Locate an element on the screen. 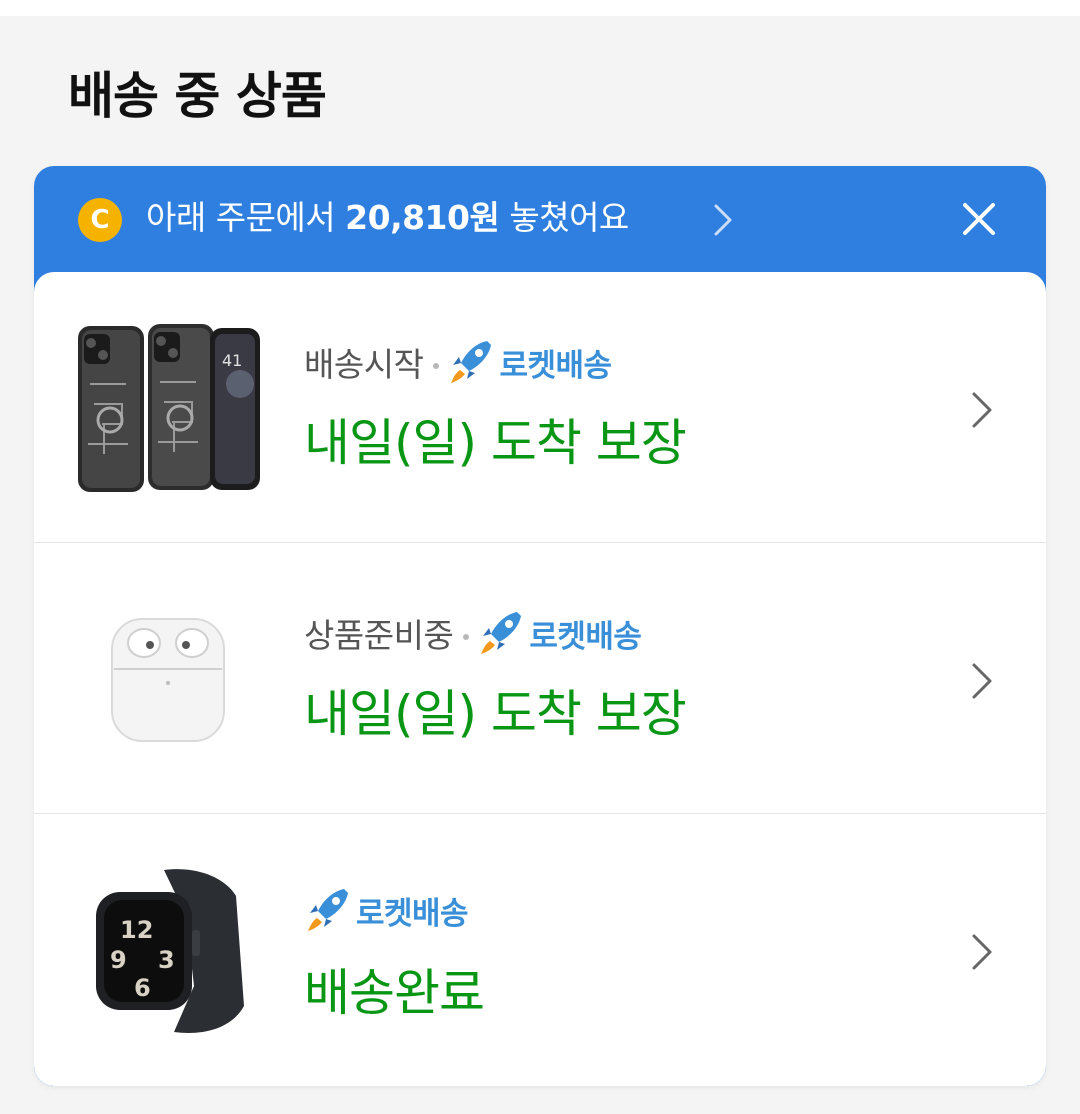 This screenshot has width=1080, height=1114. svg-text: 41 is located at coordinates (232, 360).